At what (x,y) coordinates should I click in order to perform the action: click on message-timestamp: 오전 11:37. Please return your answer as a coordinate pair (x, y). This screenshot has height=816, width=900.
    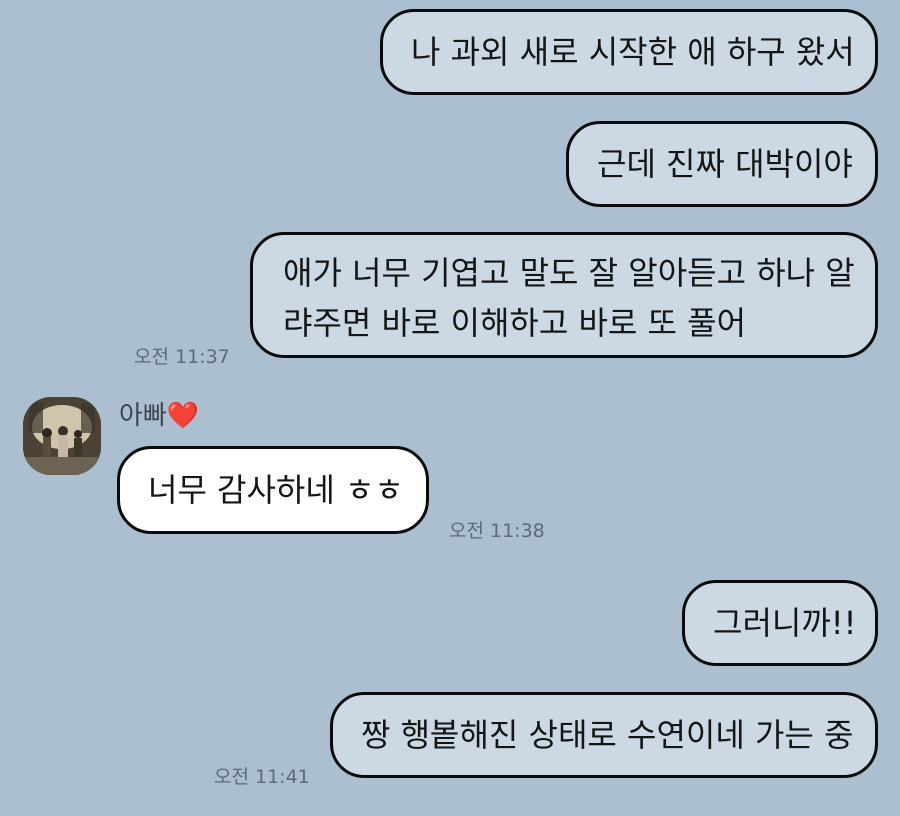
    Looking at the image, I should click on (182, 357).